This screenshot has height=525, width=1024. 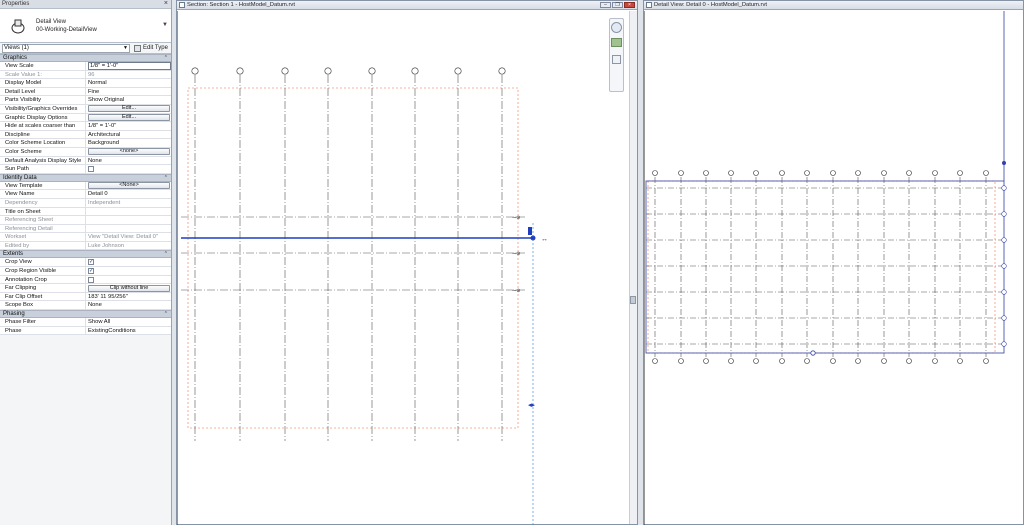 I want to click on type-selector: Detail View 00-Working-DetailView ▼, so click(x=85, y=26).